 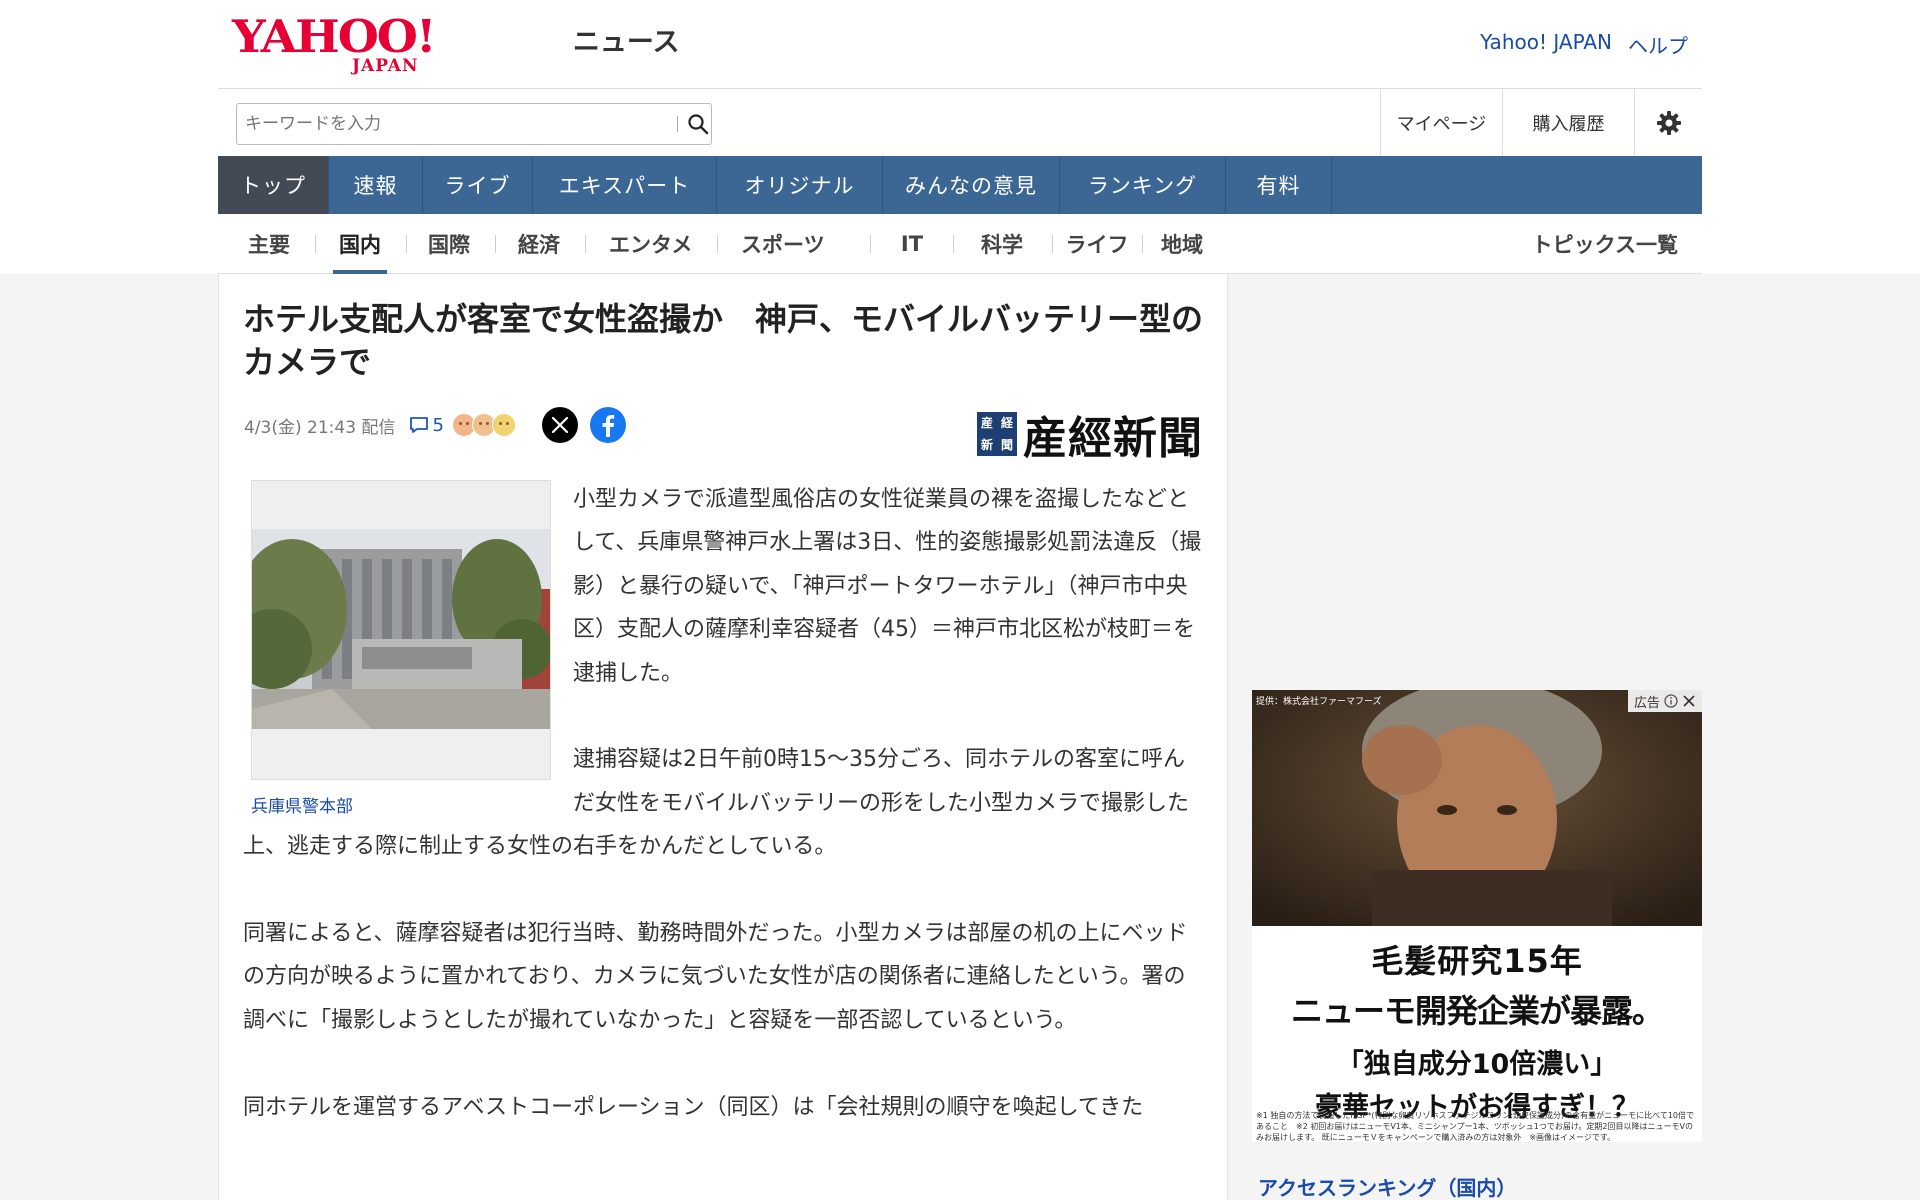 What do you see at coordinates (800, 185) in the screenshot?
I see `tab-original: オリジナル` at bounding box center [800, 185].